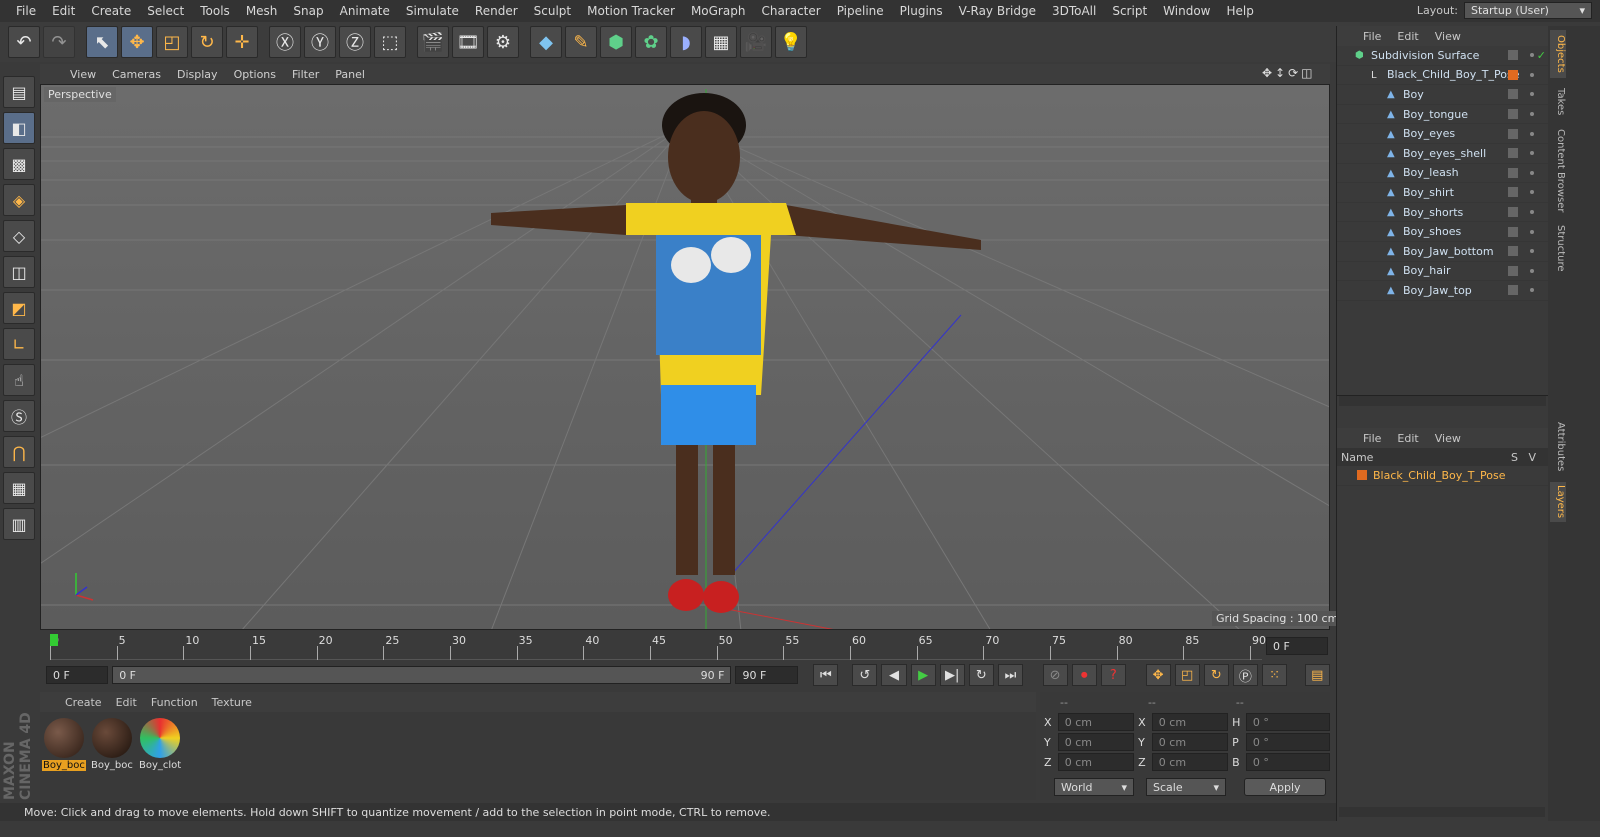 The width and height of the screenshot is (1600, 837). What do you see at coordinates (365, 11) in the screenshot?
I see `menu-item-animate: Animate` at bounding box center [365, 11].